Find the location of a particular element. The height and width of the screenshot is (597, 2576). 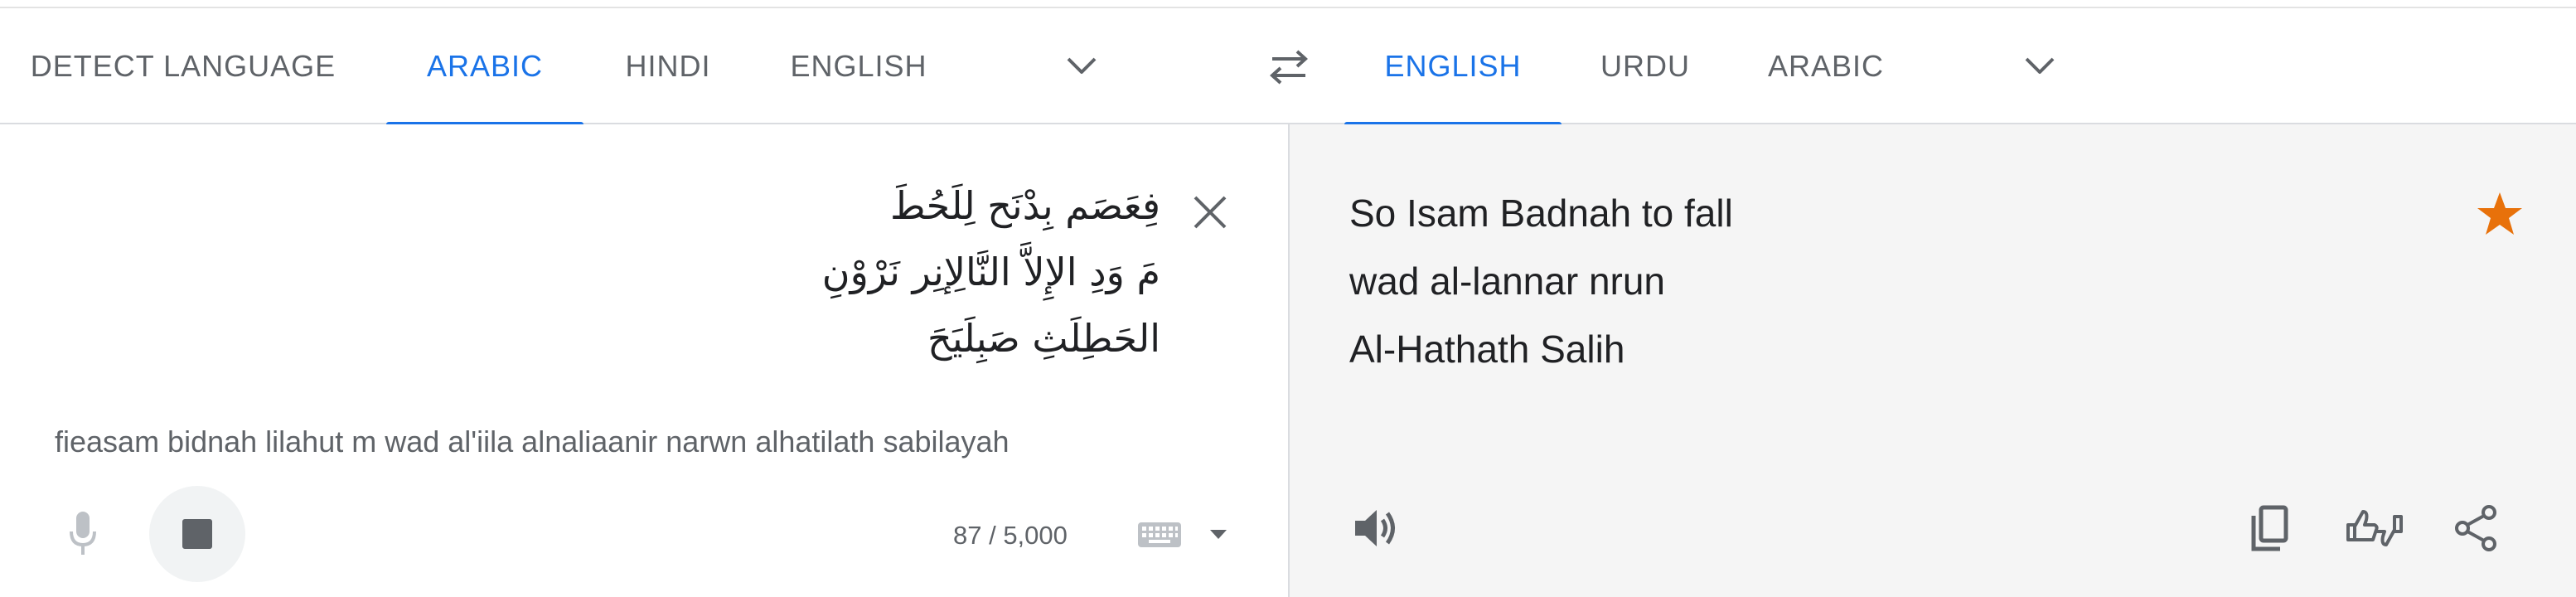

tab-label: URDU is located at coordinates (1645, 66).